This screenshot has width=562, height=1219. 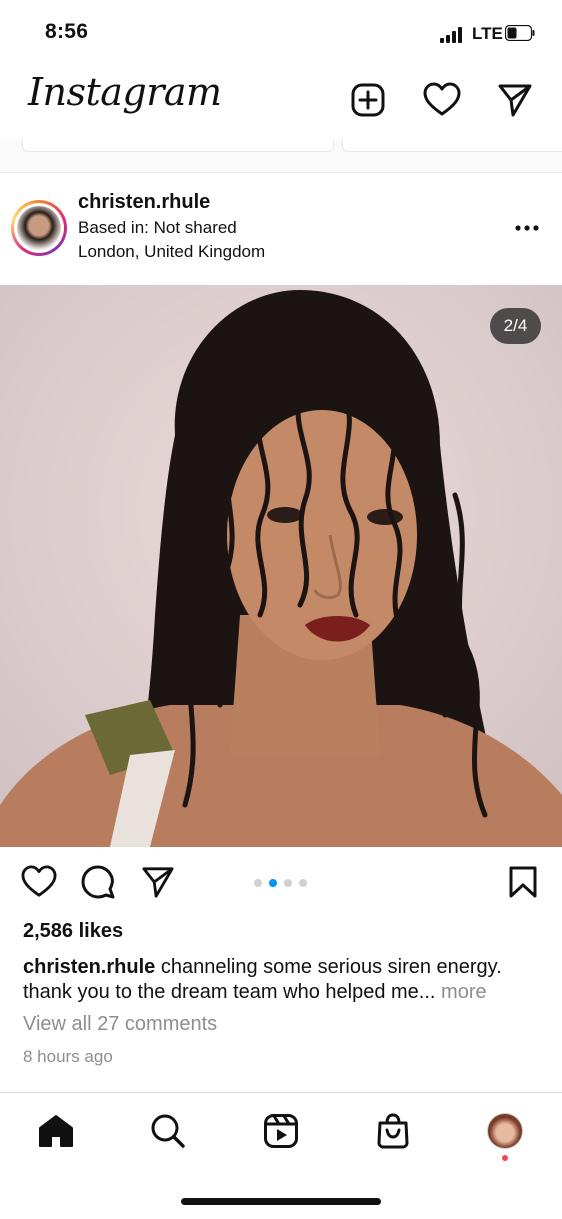 I want to click on stories-strip, so click(x=281, y=156).